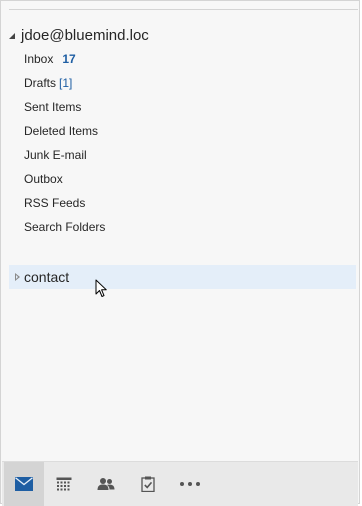  What do you see at coordinates (17, 277) in the screenshot?
I see `expand-triangle-icon` at bounding box center [17, 277].